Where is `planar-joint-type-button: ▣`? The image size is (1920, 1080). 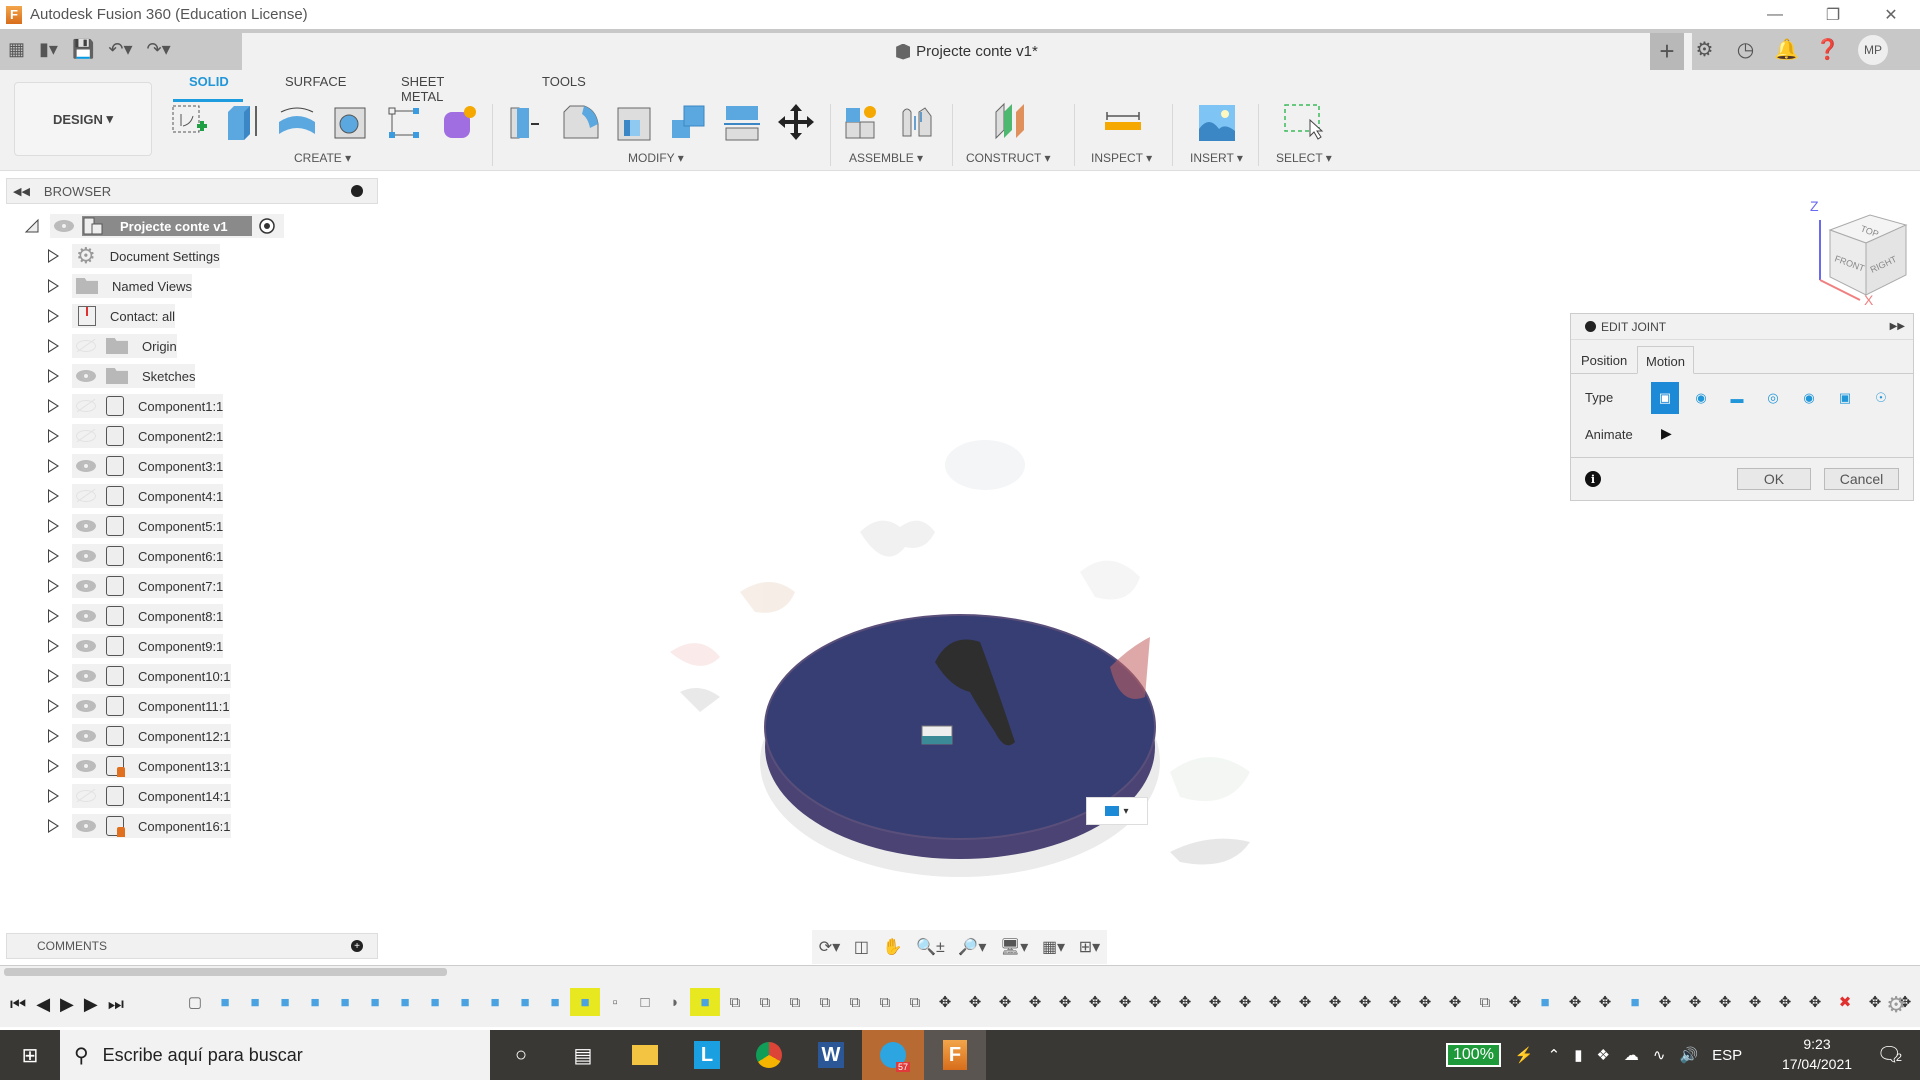
planar-joint-type-button: ▣ is located at coordinates (1845, 398).